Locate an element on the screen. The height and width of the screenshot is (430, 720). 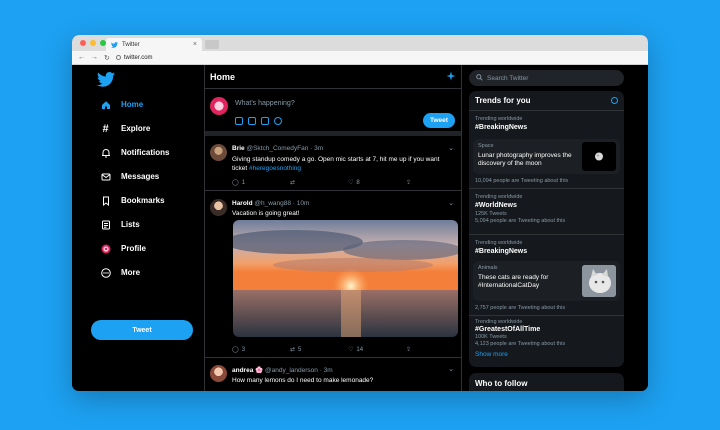
minimize-window-button is located at coordinates (93, 43).